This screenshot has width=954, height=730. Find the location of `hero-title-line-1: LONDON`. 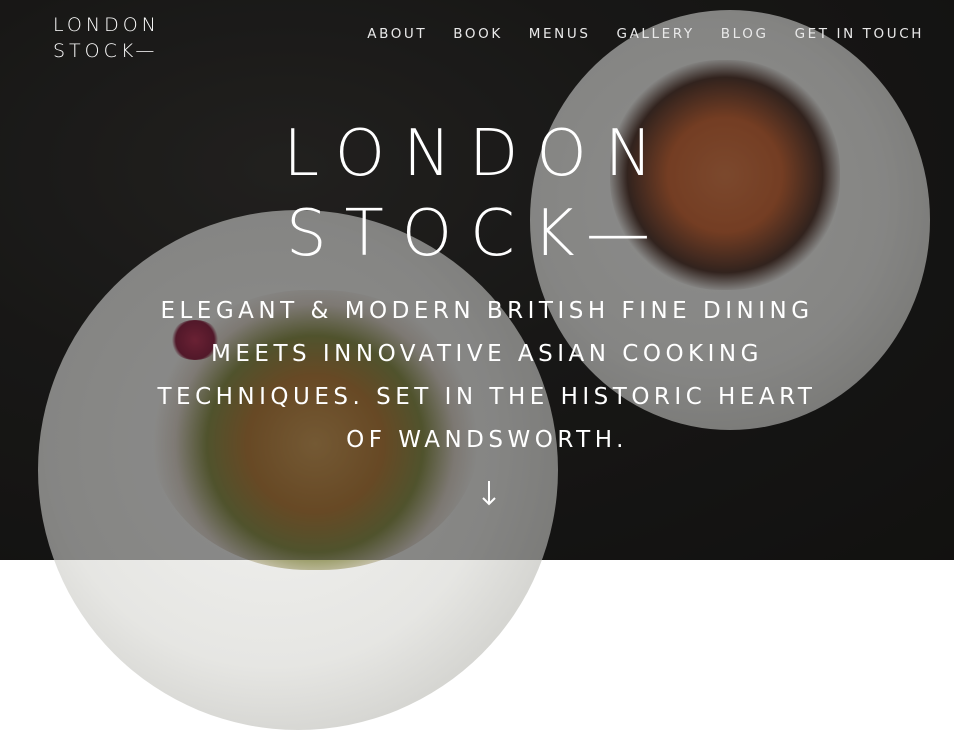

hero-title-line-1: LONDON is located at coordinates (477, 154).